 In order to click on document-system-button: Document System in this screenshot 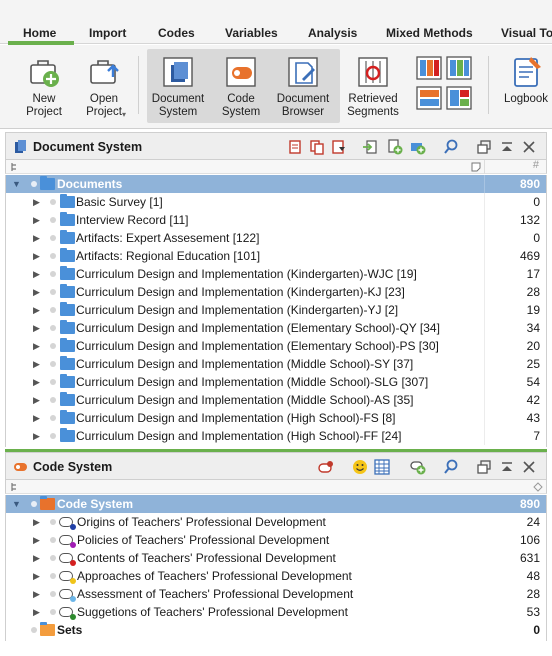, I will do `click(178, 84)`.